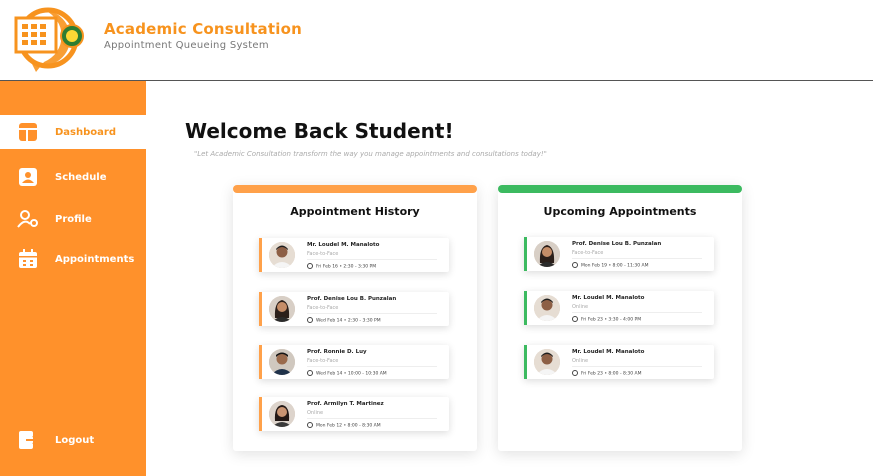  I want to click on sidebar-item-label: Schedule, so click(81, 177).